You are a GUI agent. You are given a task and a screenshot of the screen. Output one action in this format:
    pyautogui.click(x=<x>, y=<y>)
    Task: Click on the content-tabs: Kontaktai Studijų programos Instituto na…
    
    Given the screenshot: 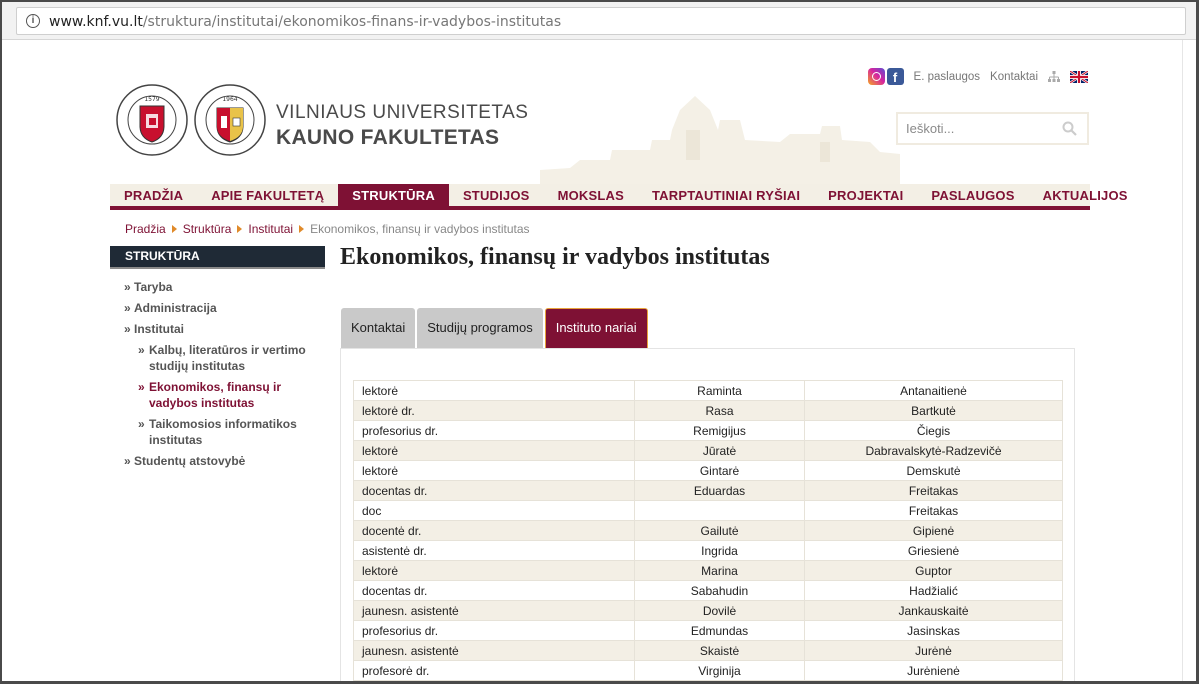 What is the action you would take?
    pyautogui.click(x=494, y=328)
    